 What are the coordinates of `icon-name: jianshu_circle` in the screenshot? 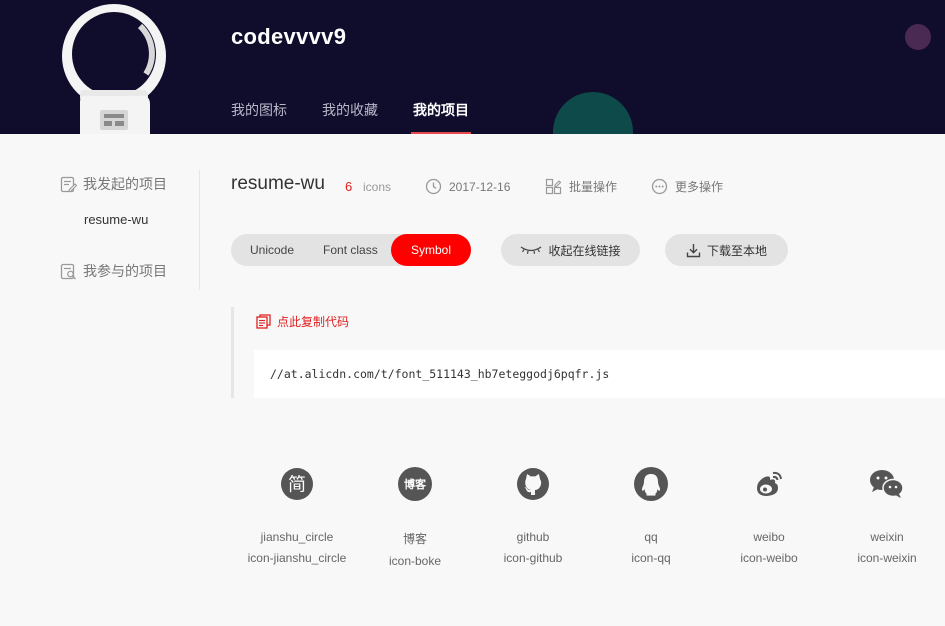 It's located at (297, 537).